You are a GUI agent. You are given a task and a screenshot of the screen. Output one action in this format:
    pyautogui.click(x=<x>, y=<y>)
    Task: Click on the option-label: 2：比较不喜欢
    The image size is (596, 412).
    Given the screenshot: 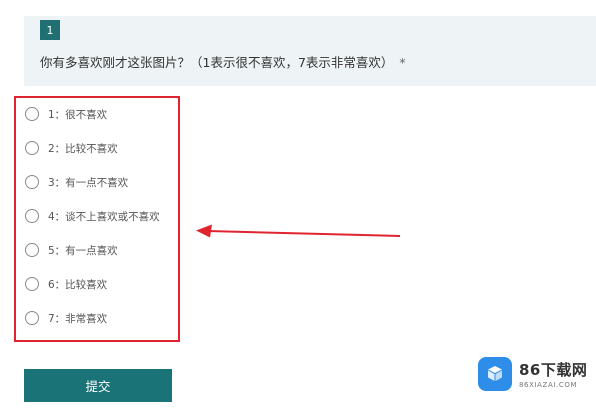 What is the action you would take?
    pyautogui.click(x=83, y=148)
    